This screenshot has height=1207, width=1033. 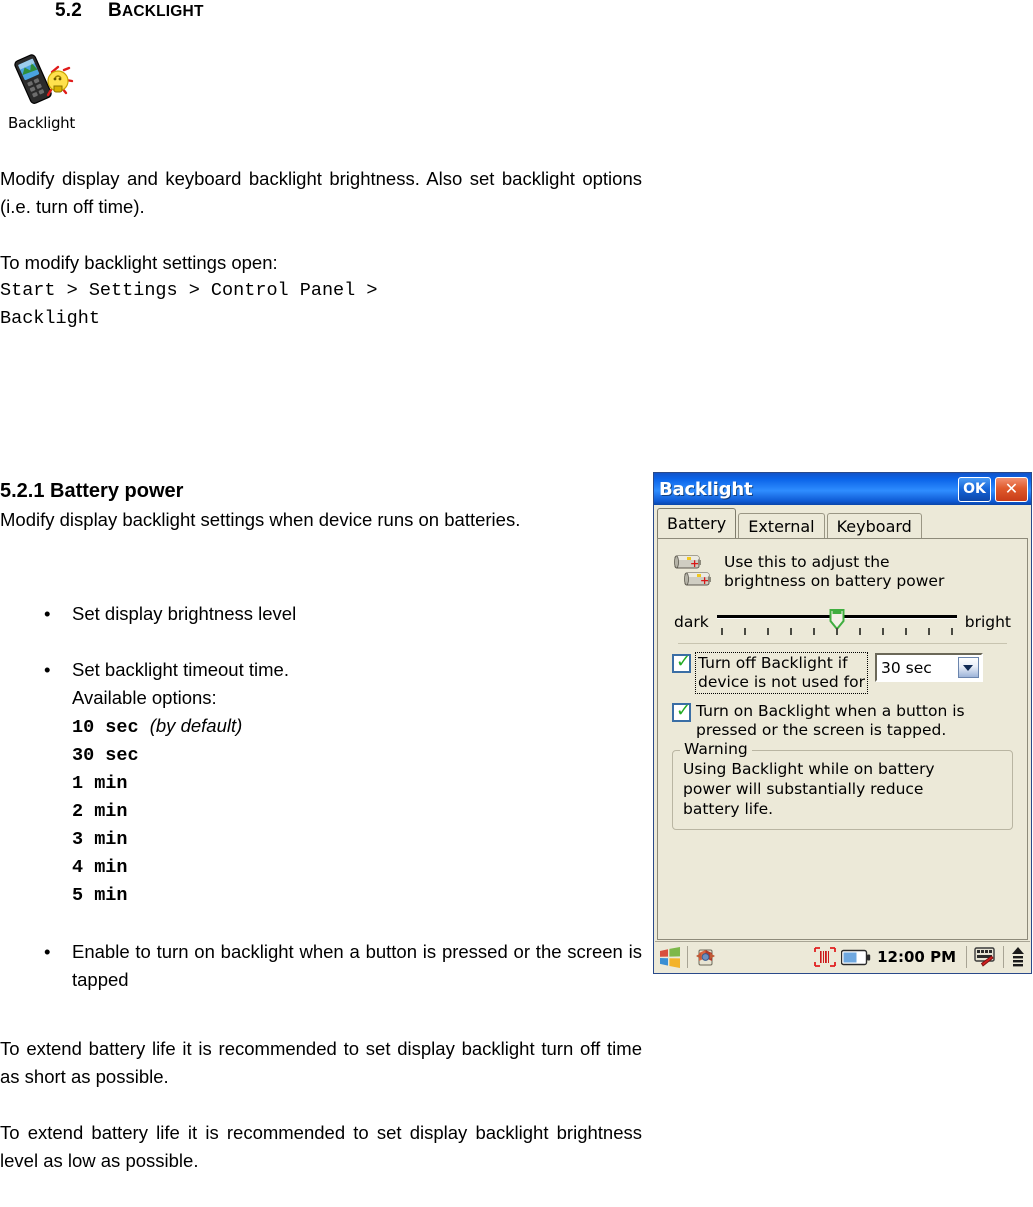 I want to click on nav-path-line-1: Start > Settings > Control Panel >, so click(x=189, y=290).